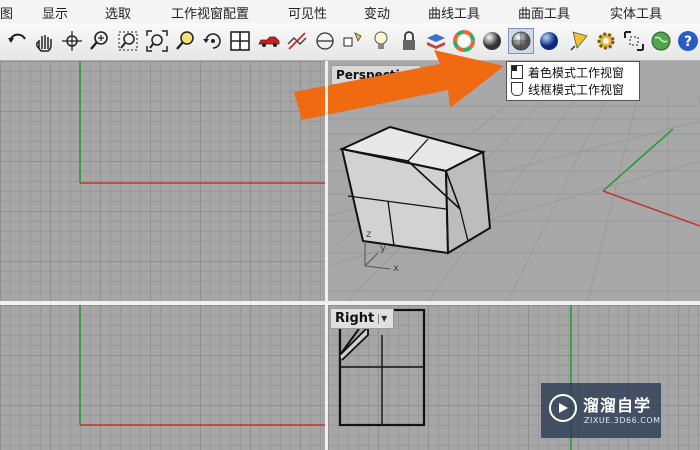 The height and width of the screenshot is (450, 700). I want to click on group-select-icon, so click(634, 41).